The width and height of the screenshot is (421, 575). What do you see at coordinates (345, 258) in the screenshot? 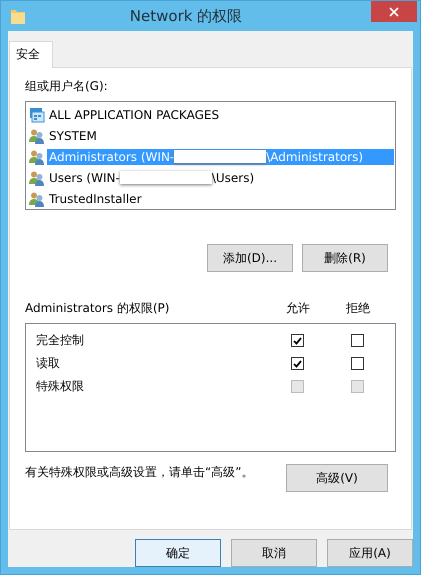
I see `user-action-button: 删除(R)` at bounding box center [345, 258].